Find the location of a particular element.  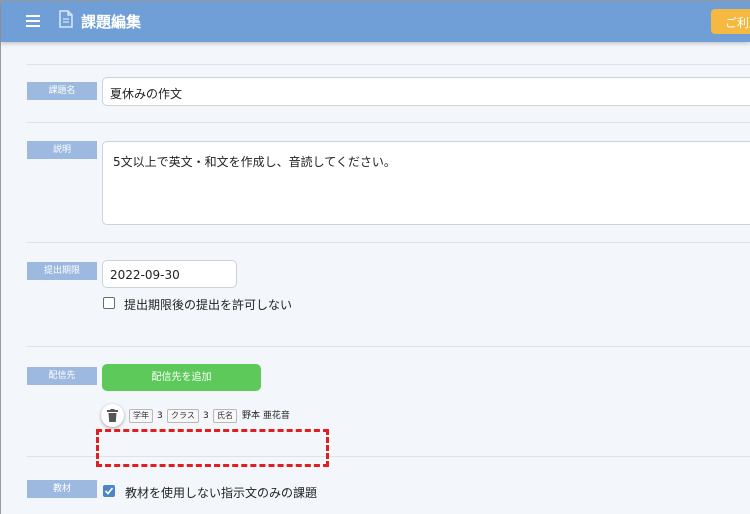

class-tag: クラス is located at coordinates (183, 416).